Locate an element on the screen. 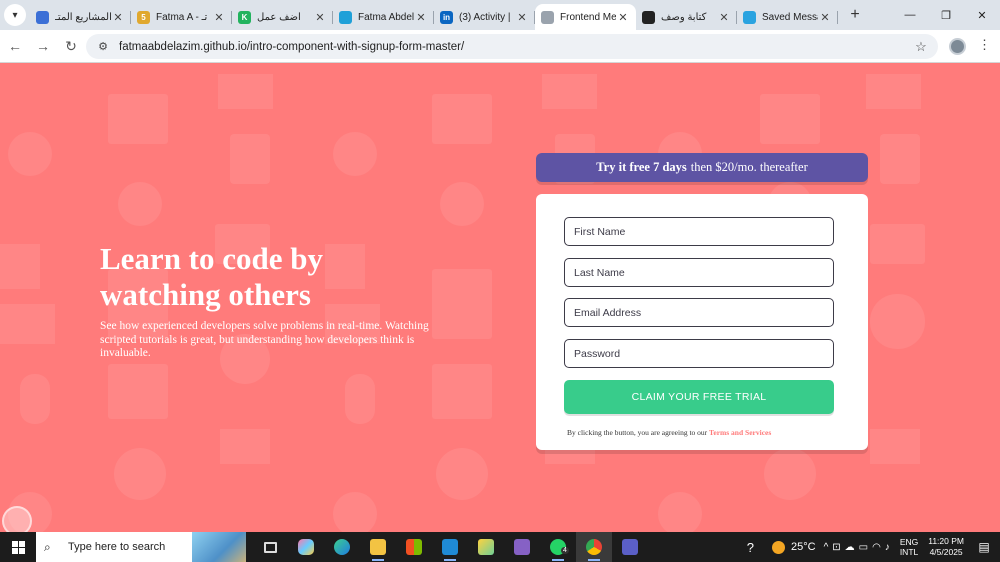  visual-studio-icon is located at coordinates (522, 547).